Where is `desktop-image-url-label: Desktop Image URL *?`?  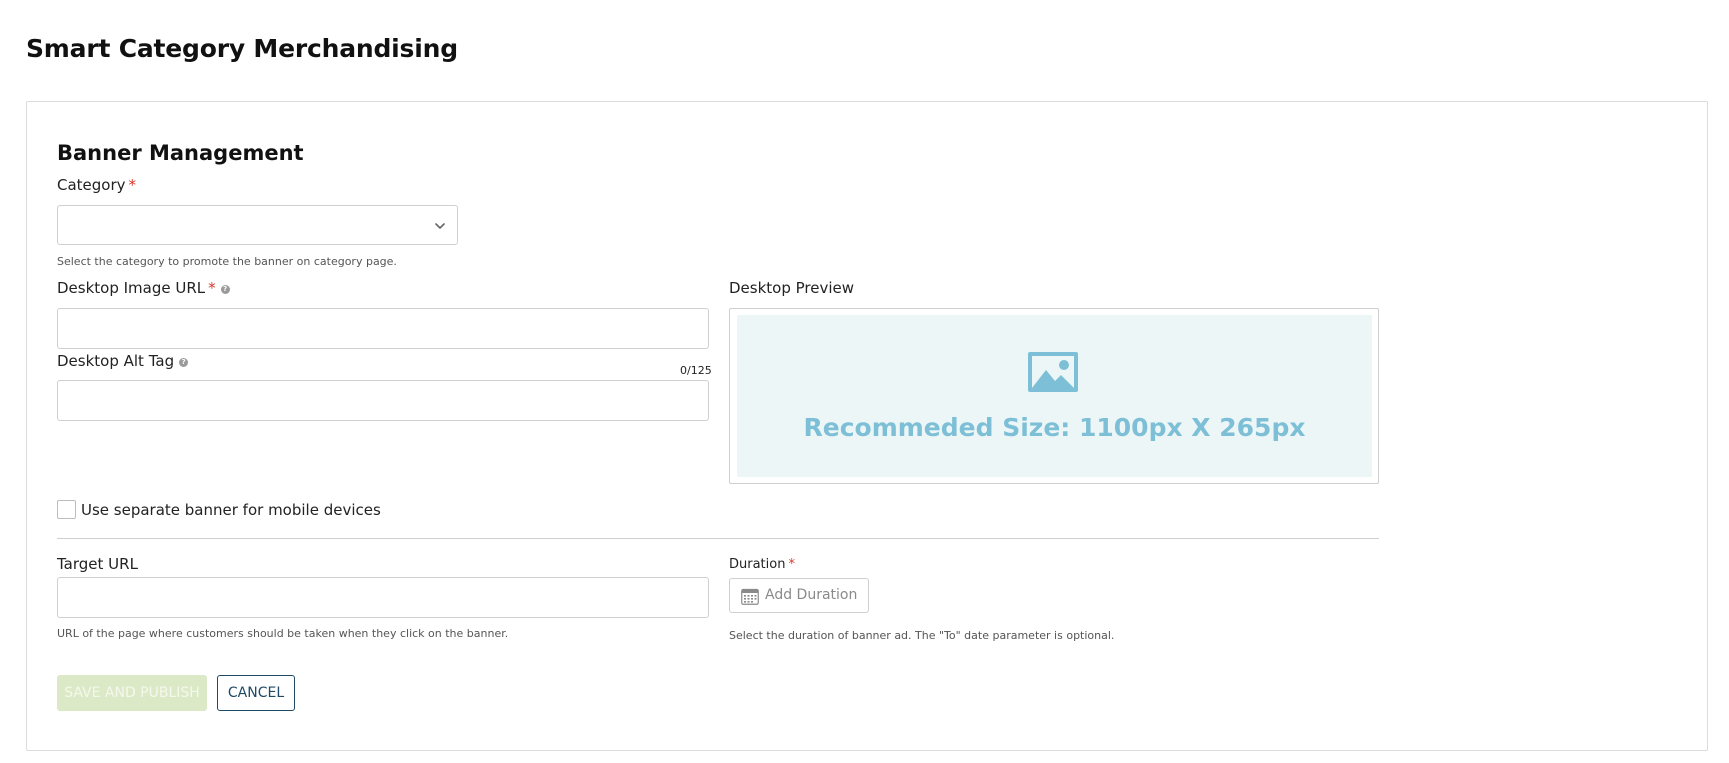 desktop-image-url-label: Desktop Image URL *? is located at coordinates (143, 288).